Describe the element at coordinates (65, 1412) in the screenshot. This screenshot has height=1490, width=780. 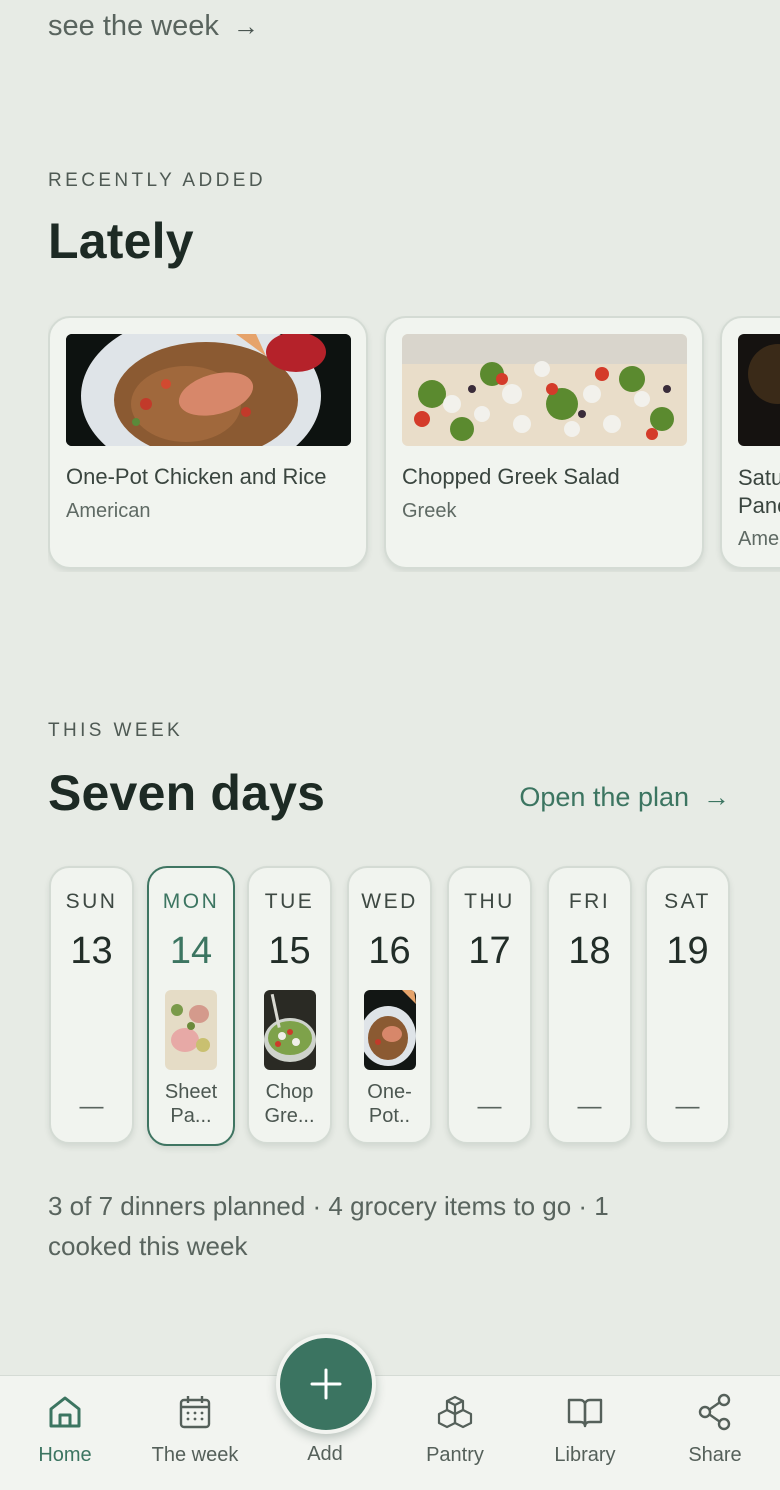
I see `home-icon` at that location.